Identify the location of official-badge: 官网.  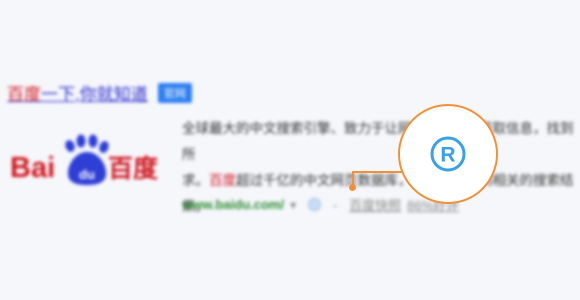
(174, 92).